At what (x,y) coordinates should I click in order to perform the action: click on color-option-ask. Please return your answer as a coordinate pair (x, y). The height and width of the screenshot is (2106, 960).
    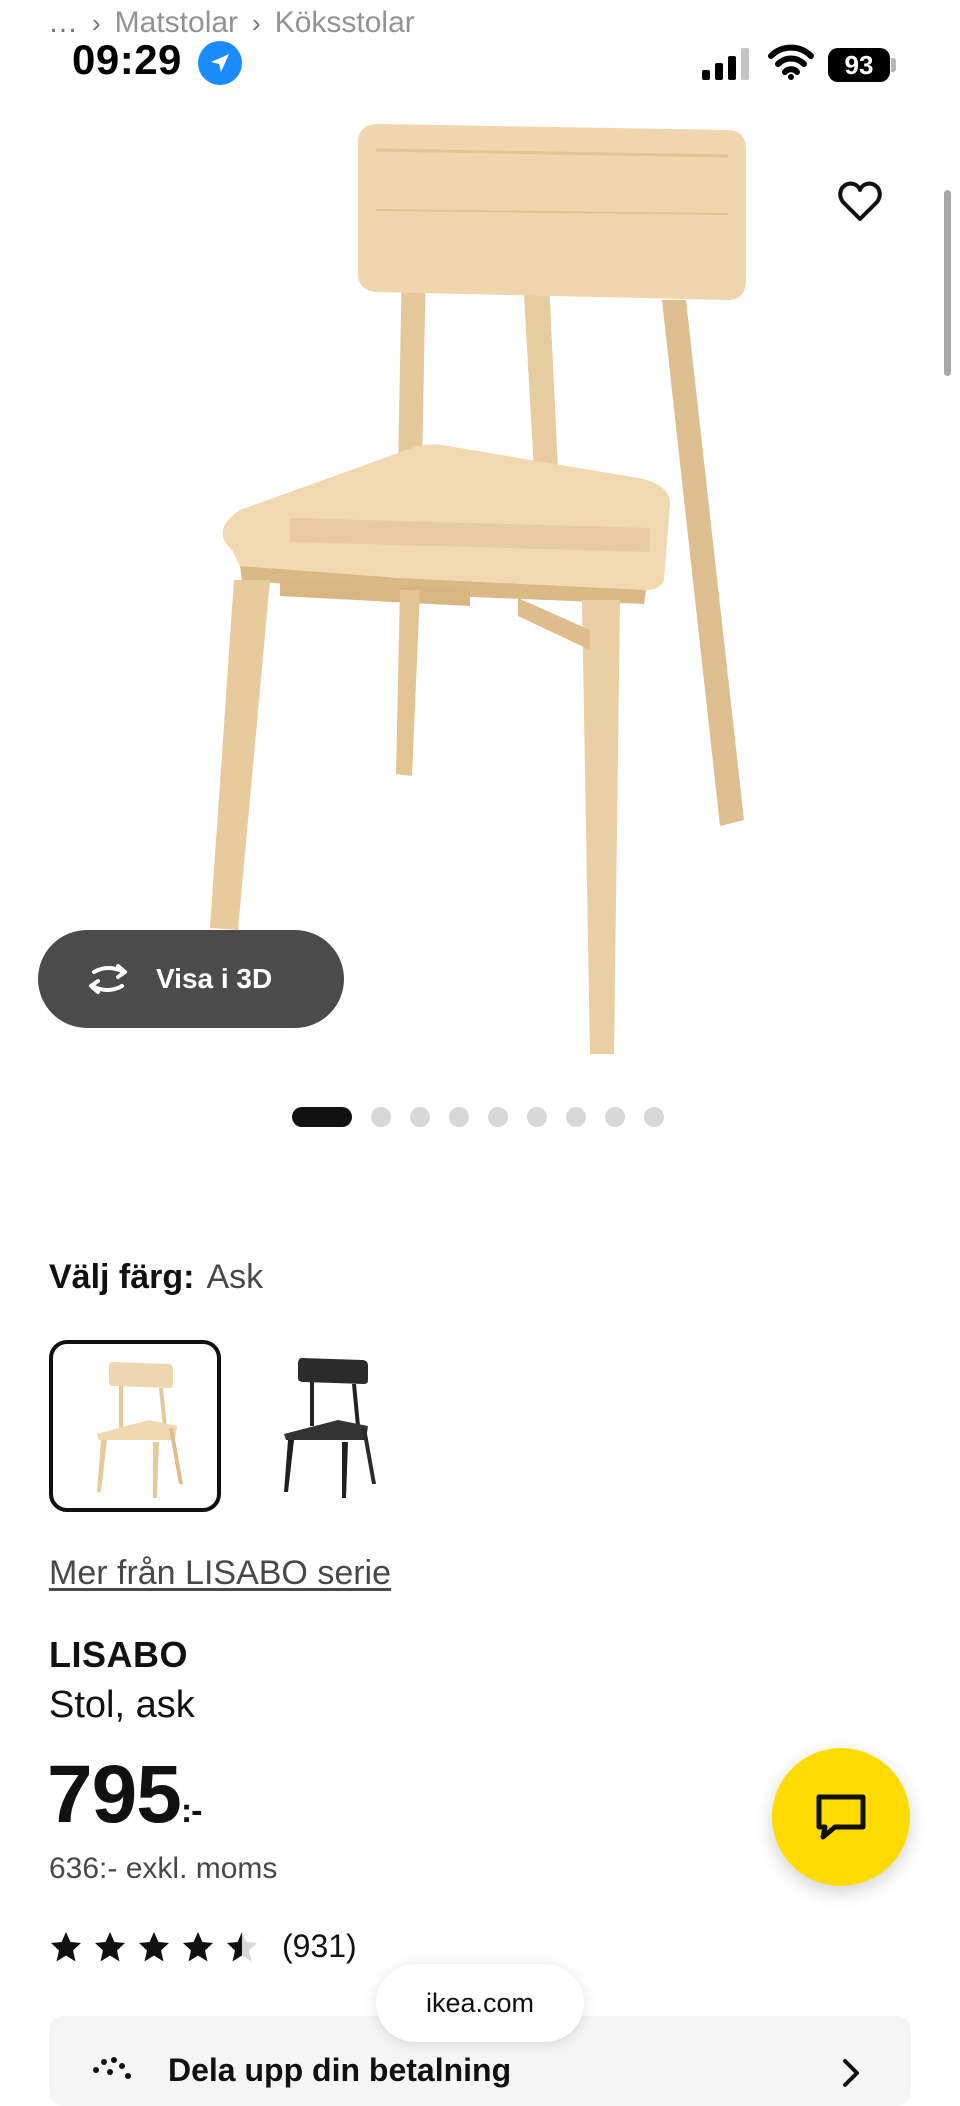
    Looking at the image, I should click on (135, 1426).